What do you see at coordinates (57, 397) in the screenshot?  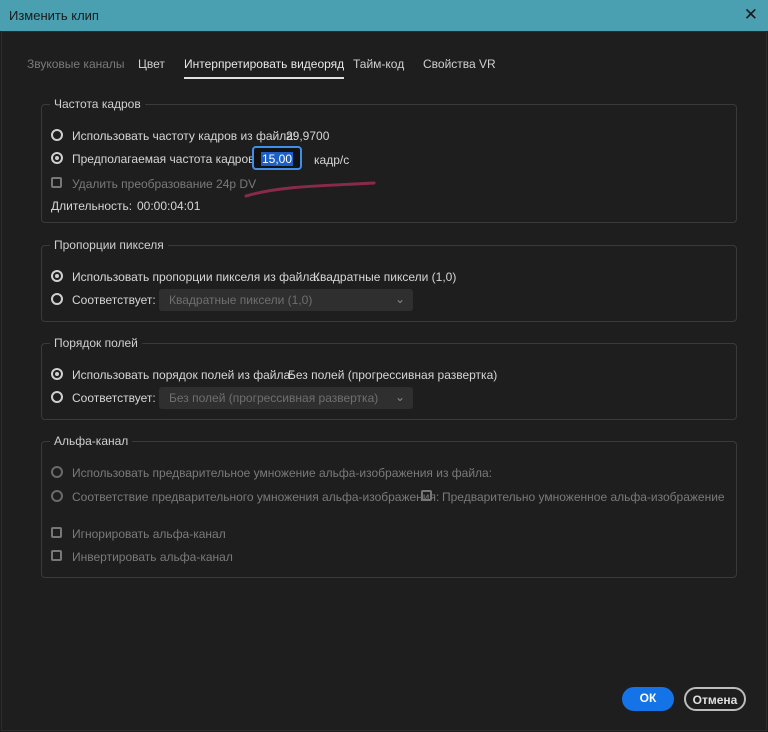 I see `conform-fields-radio` at bounding box center [57, 397].